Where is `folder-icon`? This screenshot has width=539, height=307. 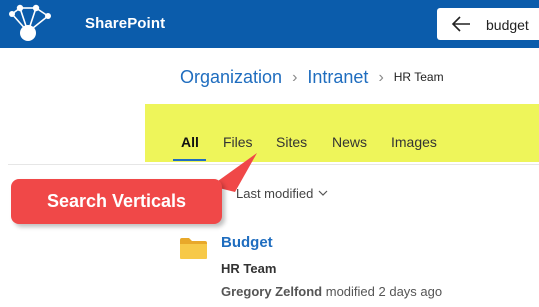
folder-icon is located at coordinates (193, 248).